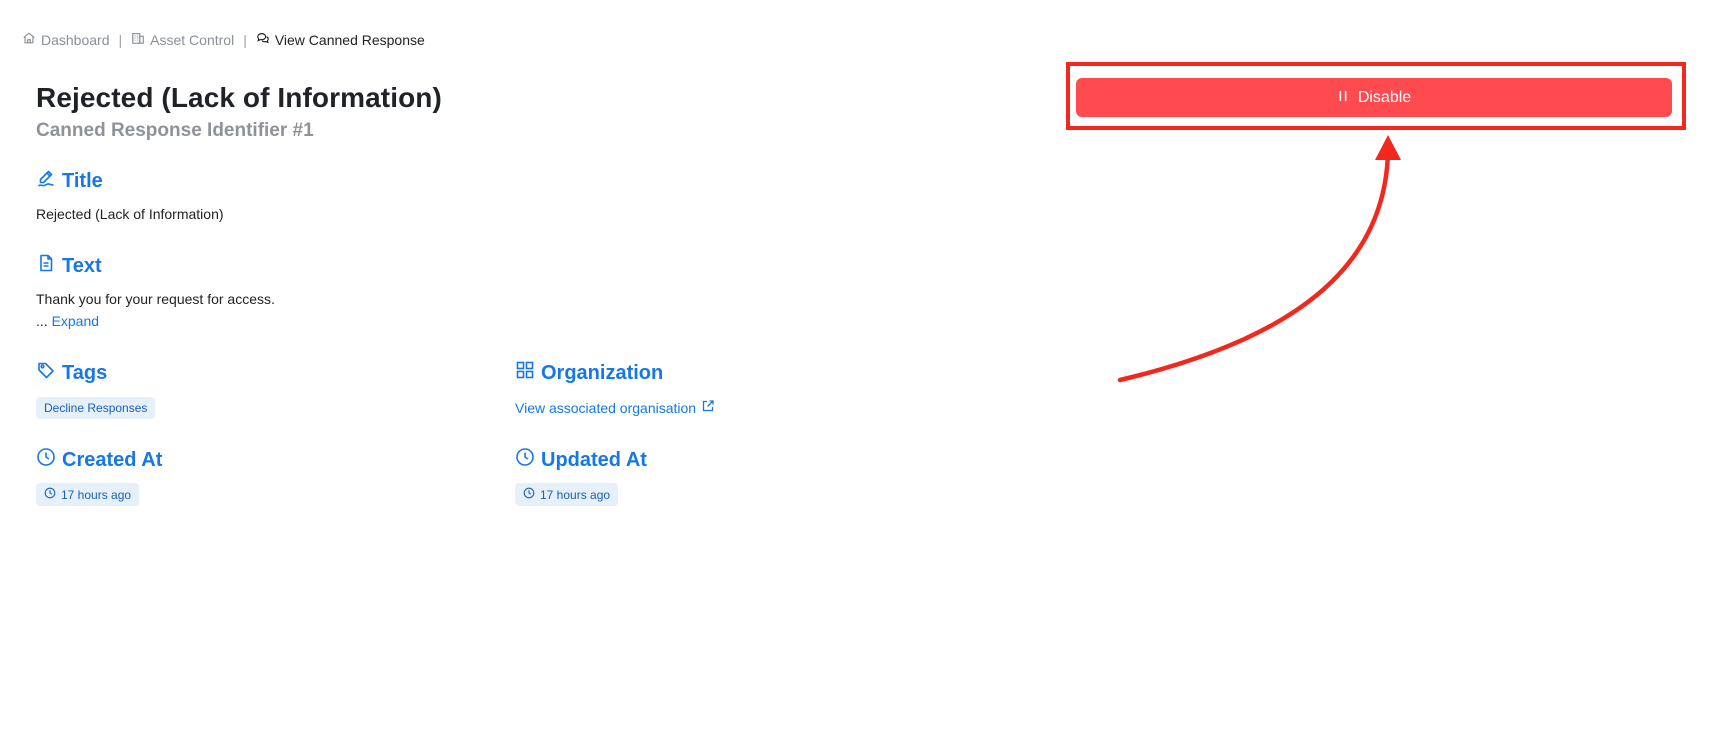 The image size is (1714, 742). Describe the element at coordinates (46, 266) in the screenshot. I see `document-icon` at that location.